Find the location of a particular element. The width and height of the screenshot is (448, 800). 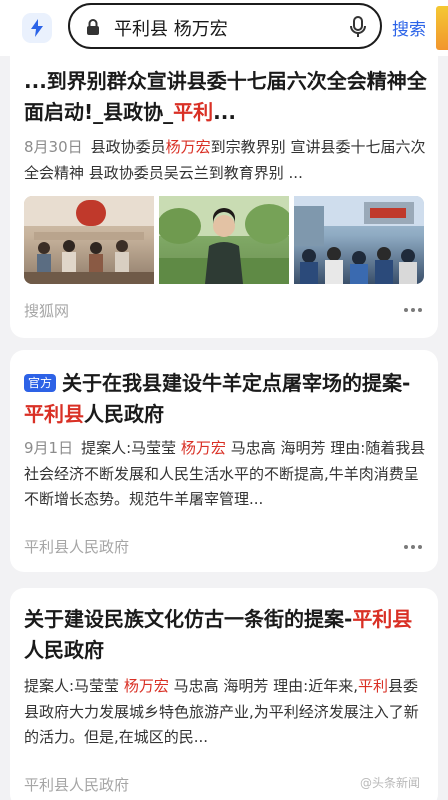

edge-decoration is located at coordinates (442, 28).